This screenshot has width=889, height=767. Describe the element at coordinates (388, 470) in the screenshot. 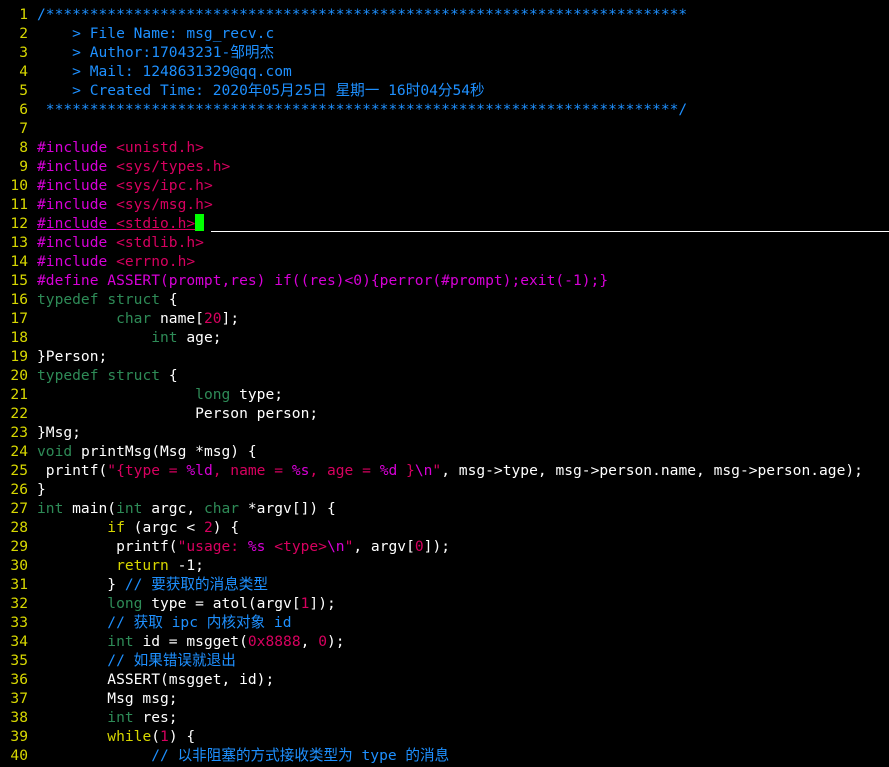

I see `code-token: %d` at that location.